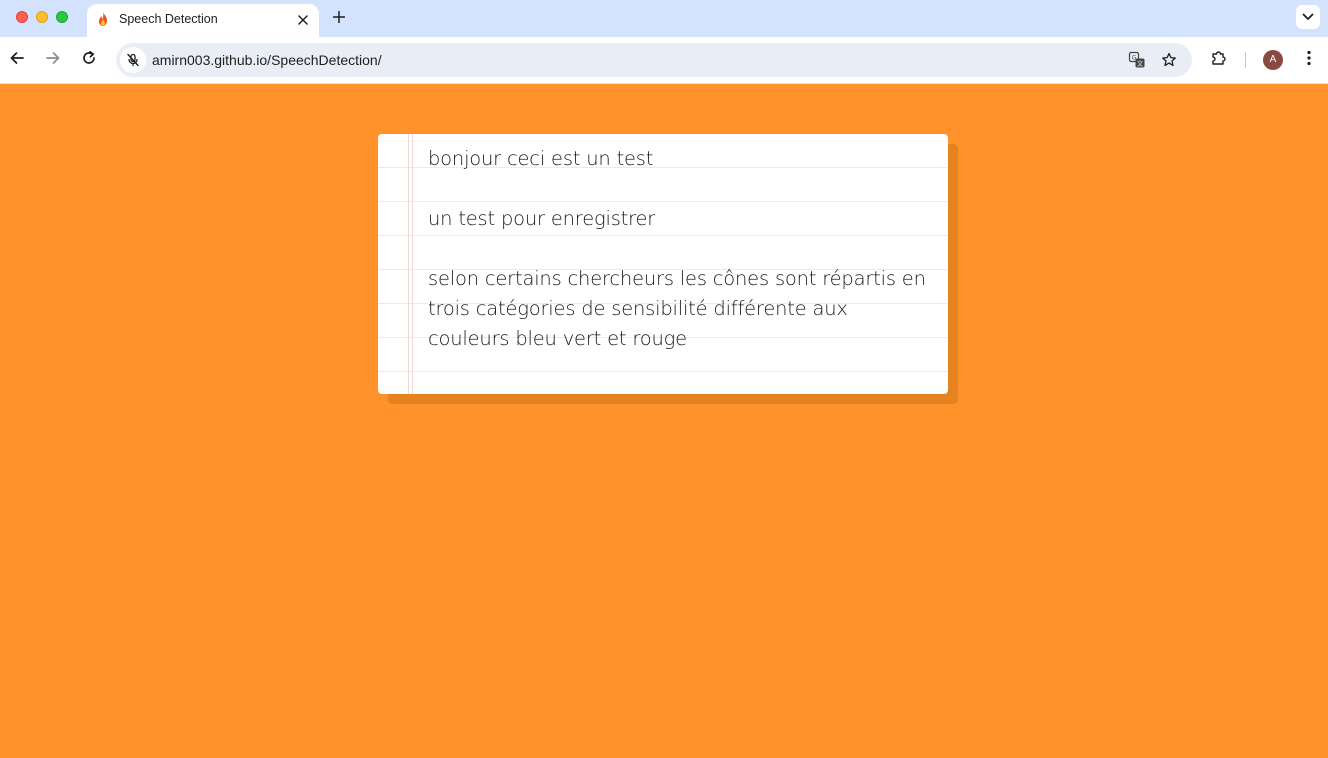 The image size is (1328, 758). Describe the element at coordinates (1273, 60) in the screenshot. I see `profile-avatar: A` at that location.